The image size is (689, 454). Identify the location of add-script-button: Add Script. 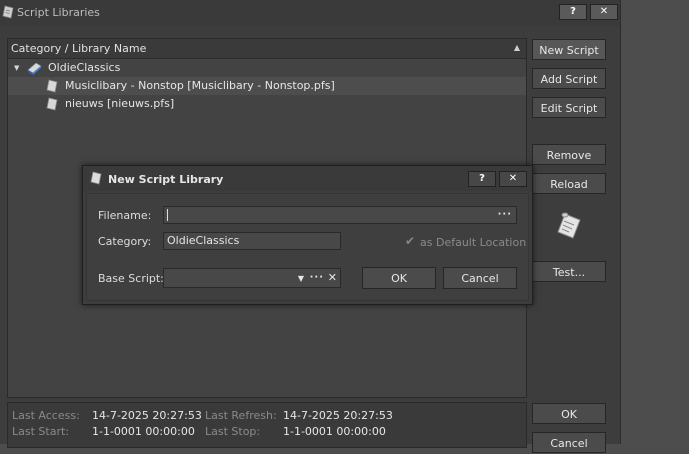
(569, 78).